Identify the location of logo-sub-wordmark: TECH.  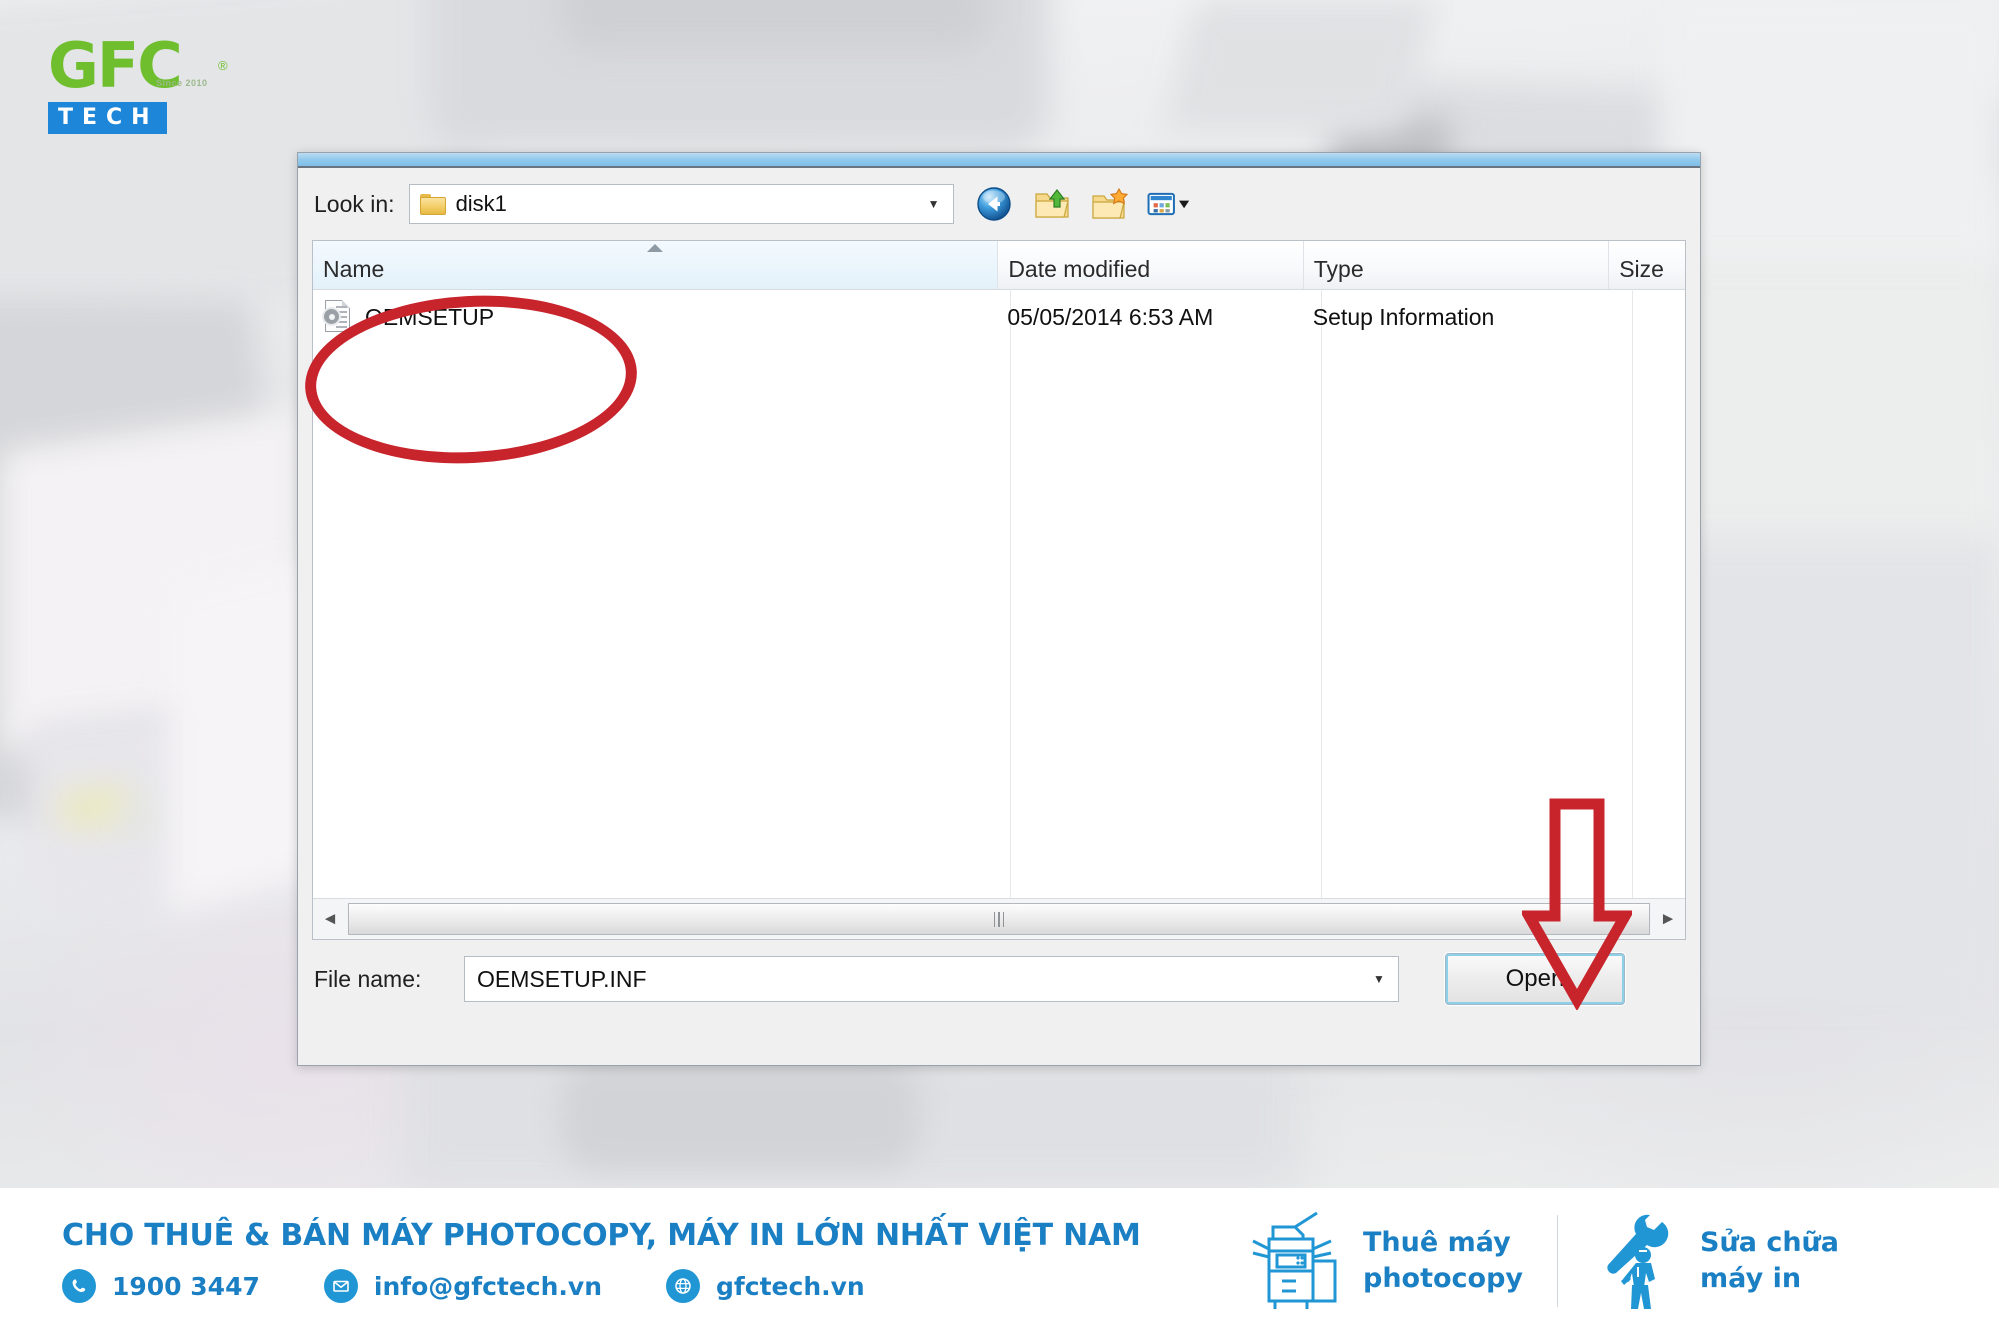
(107, 118).